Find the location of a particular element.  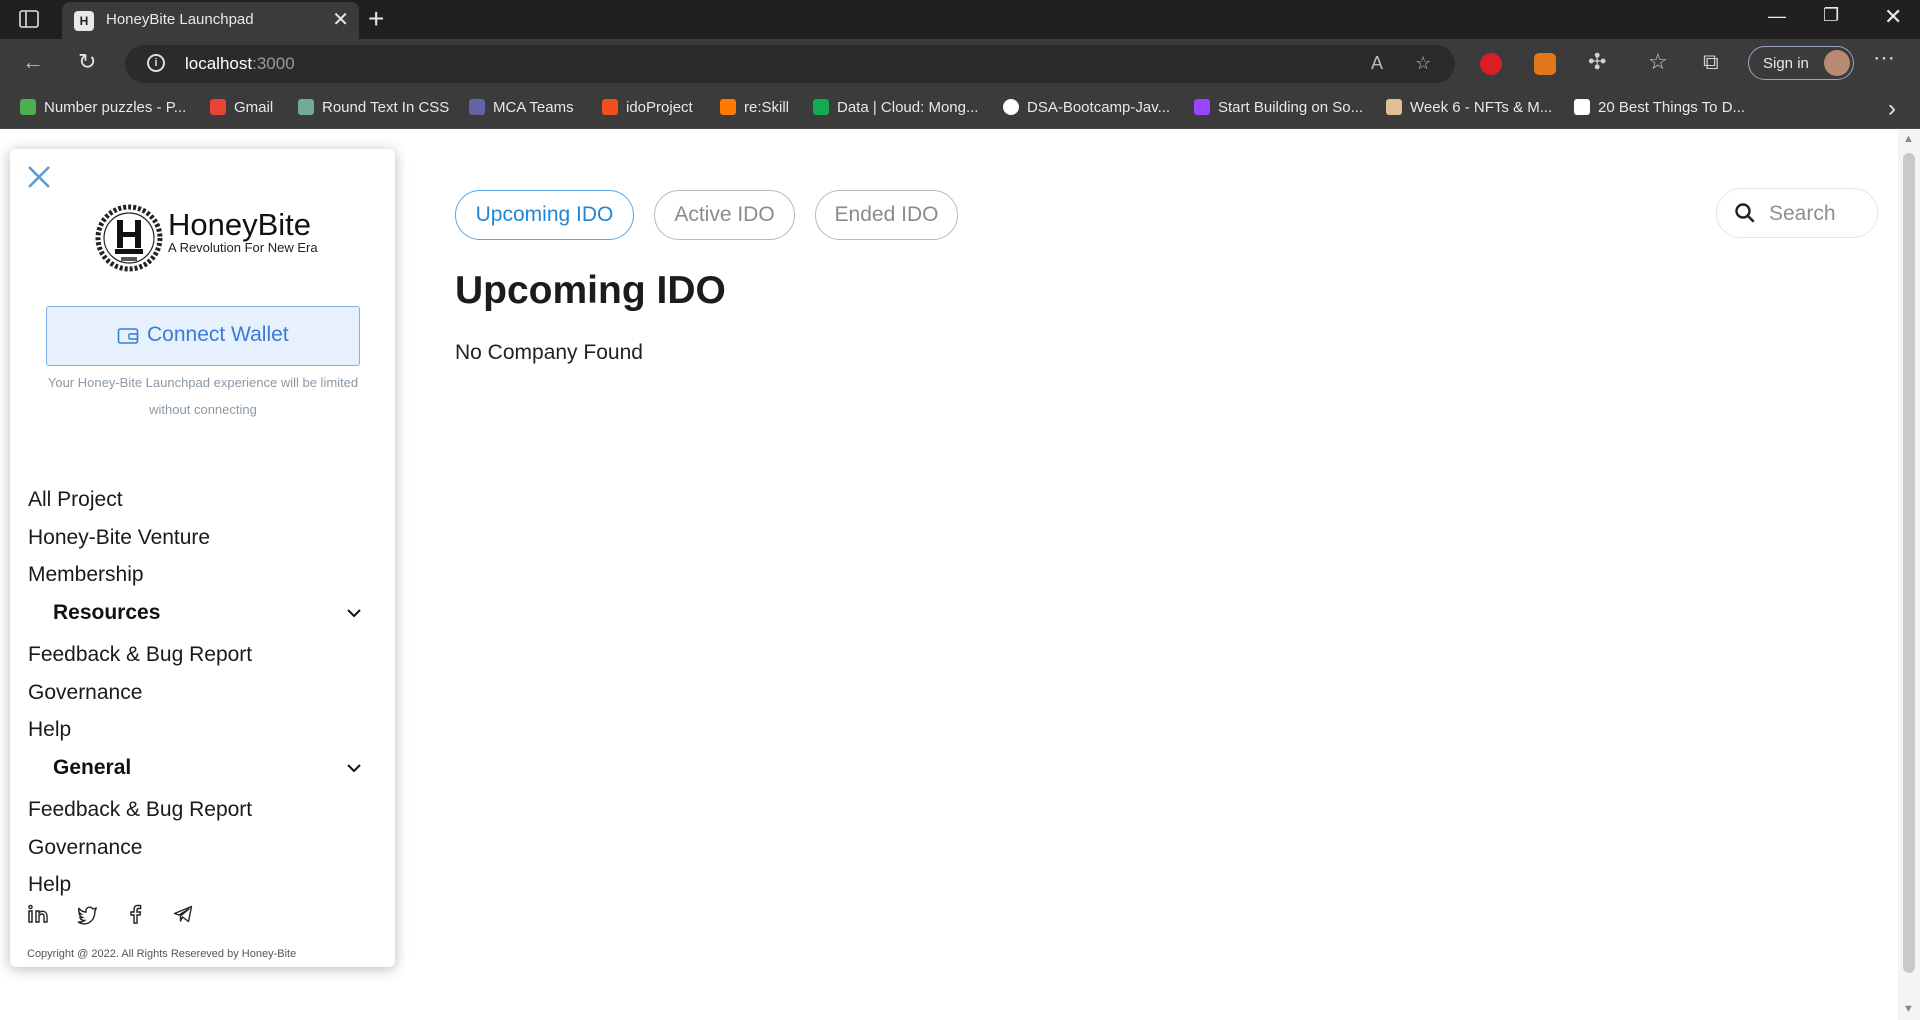

sidebar-item-honey-bite-venture: Honey-Bite Venture is located at coordinates (119, 538).